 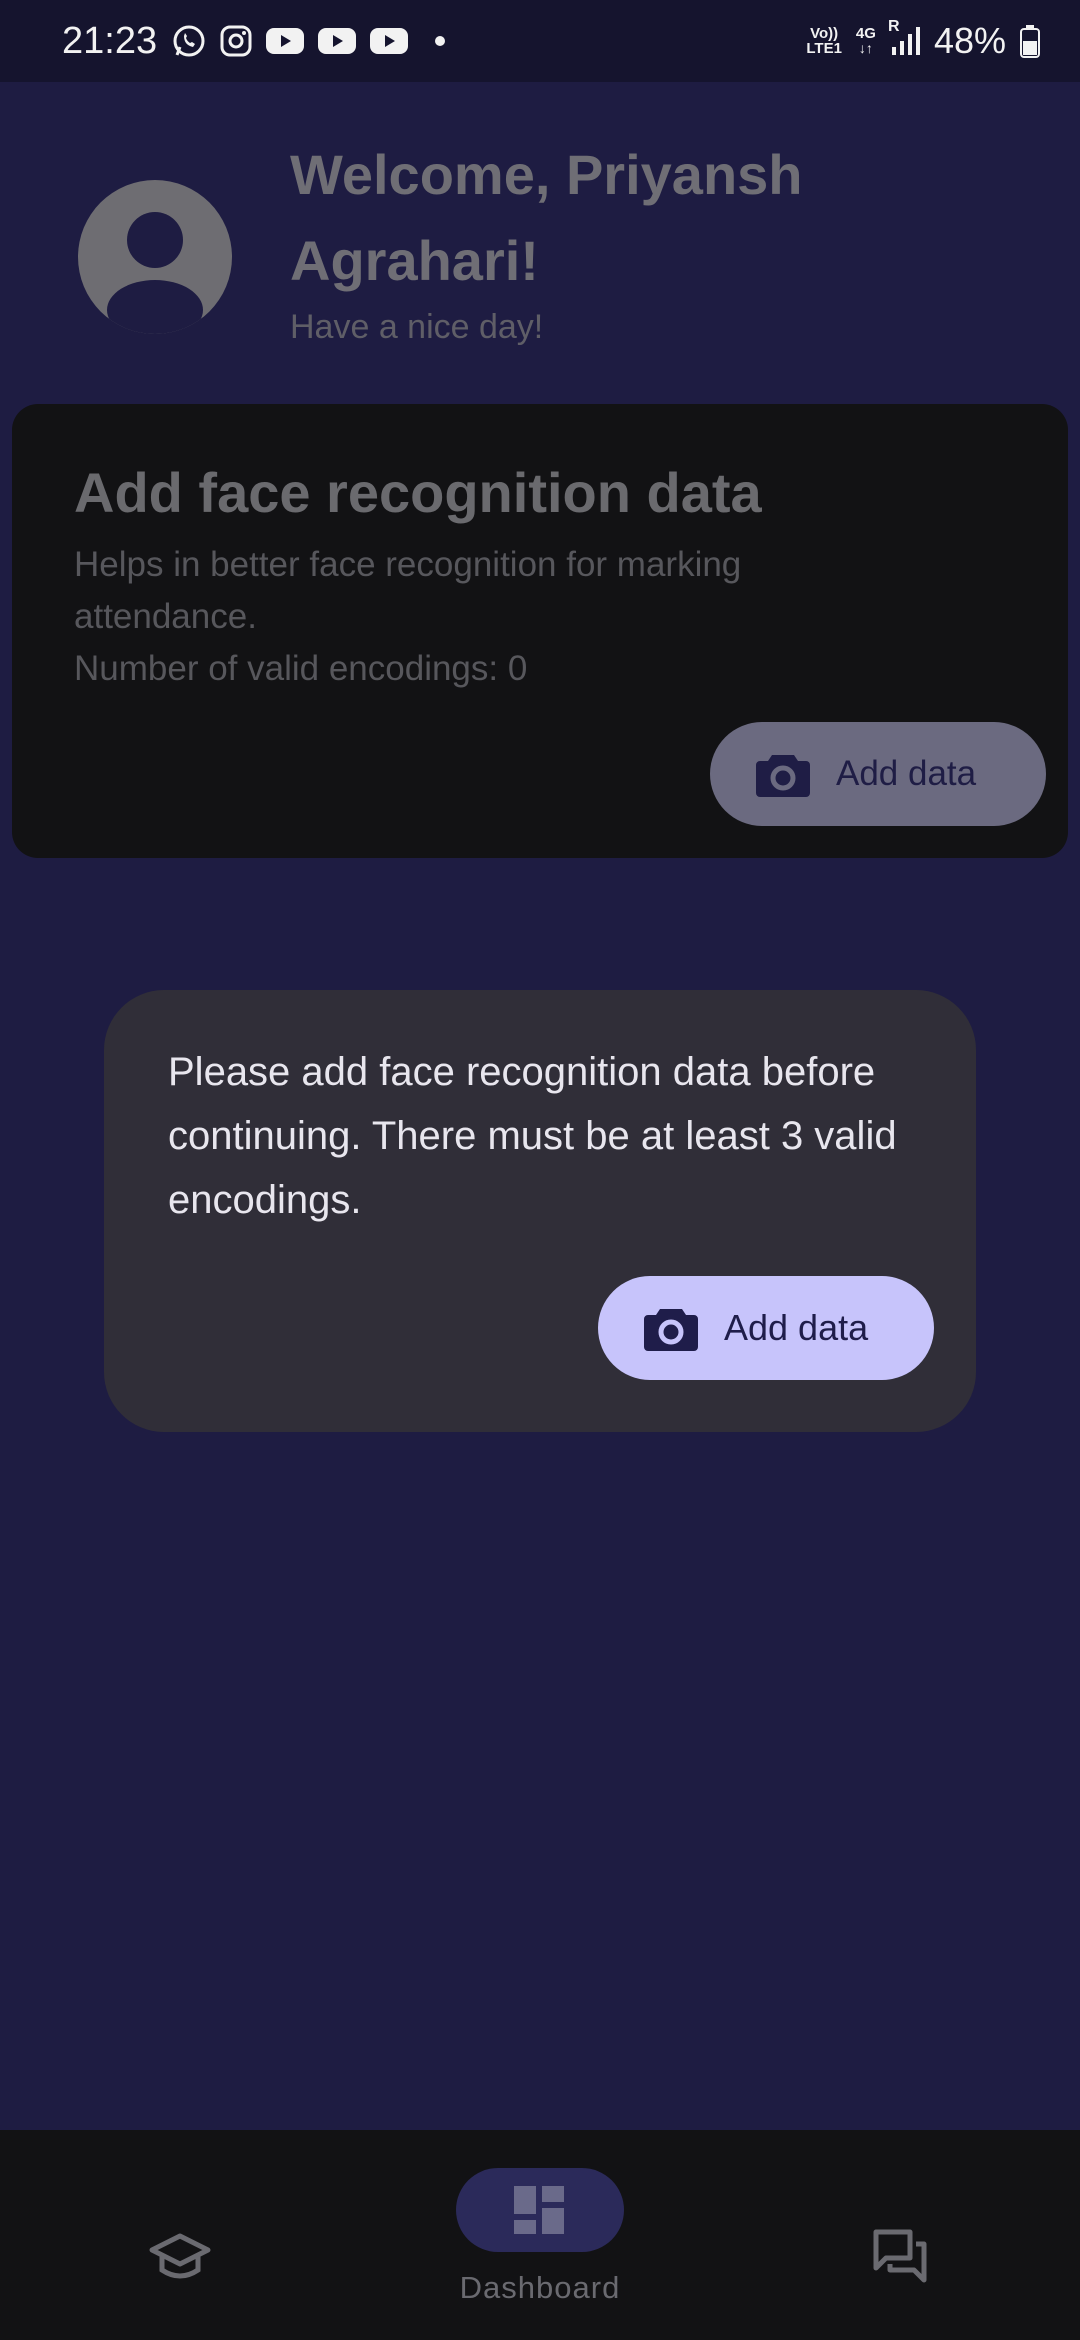 What do you see at coordinates (865, 33) in the screenshot?
I see `data-type-label: 4G` at bounding box center [865, 33].